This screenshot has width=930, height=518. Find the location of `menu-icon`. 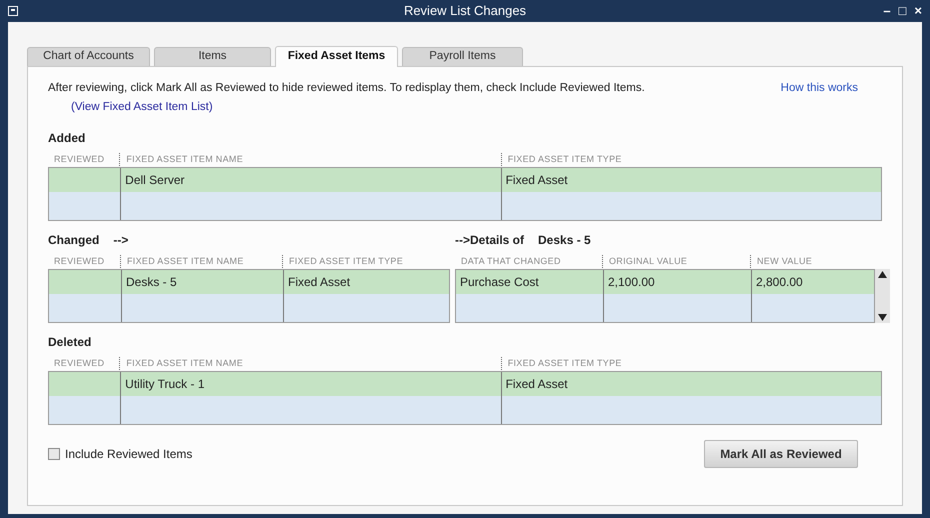

menu-icon is located at coordinates (13, 11).